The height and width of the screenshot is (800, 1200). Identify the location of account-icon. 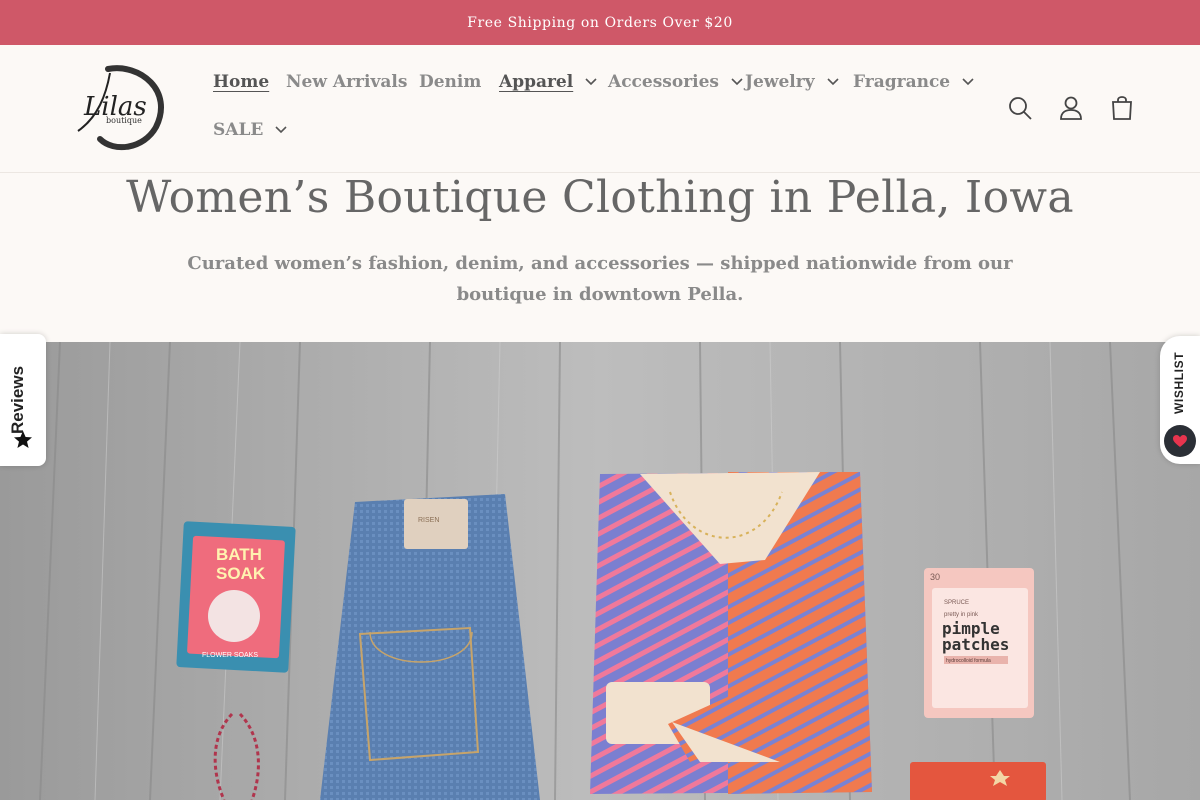
(1071, 108).